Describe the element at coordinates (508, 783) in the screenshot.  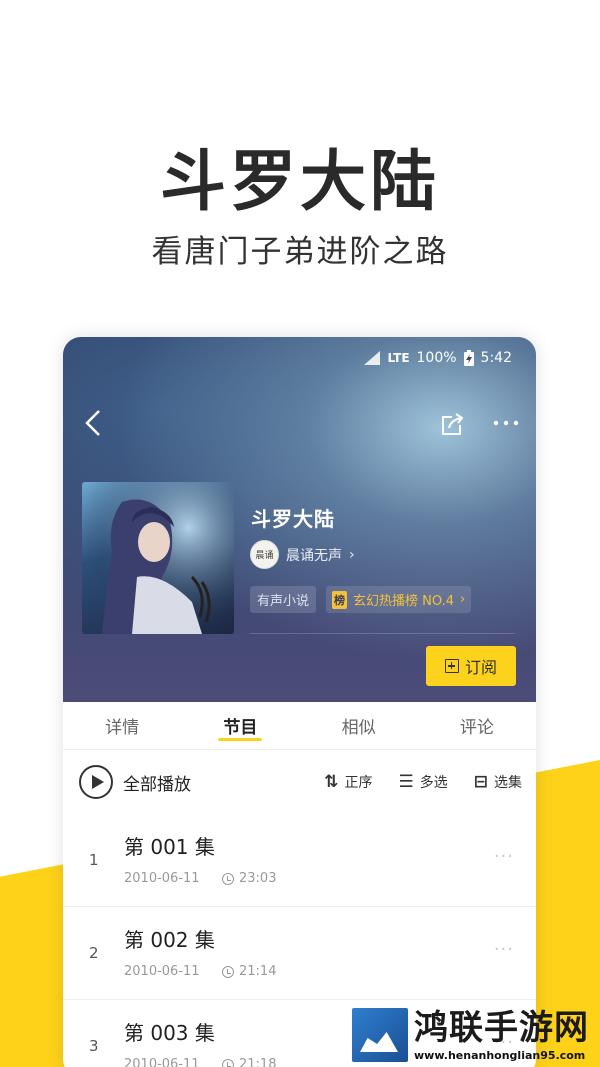
I see `select-episode-label: 选集` at that location.